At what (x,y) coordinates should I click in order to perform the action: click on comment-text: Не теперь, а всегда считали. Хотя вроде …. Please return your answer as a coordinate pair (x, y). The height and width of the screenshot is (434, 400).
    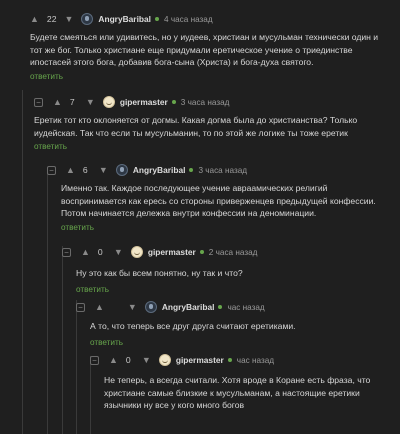
    Looking at the image, I should click on (237, 393).